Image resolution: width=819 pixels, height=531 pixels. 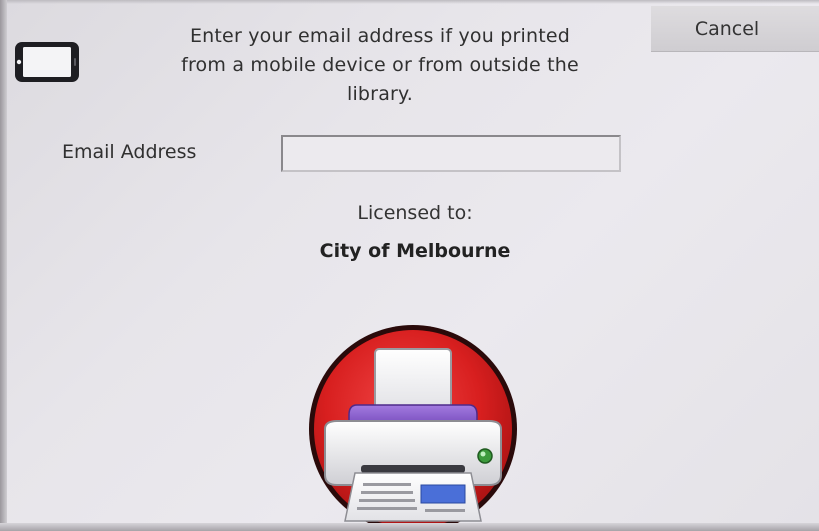 I want to click on email-address-label: Email Address, so click(x=129, y=152).